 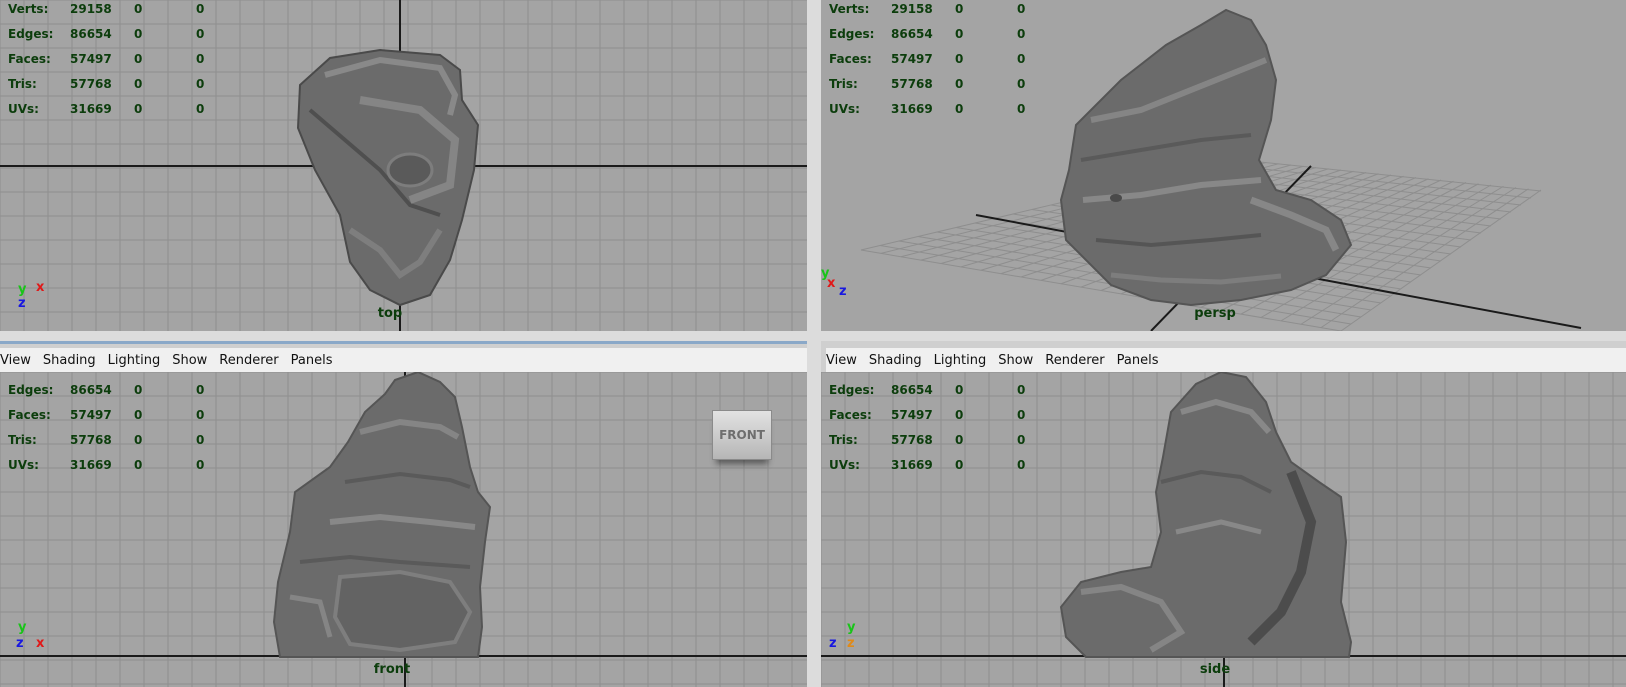 What do you see at coordinates (403, 342) in the screenshot?
I see `active-panel-highlight` at bounding box center [403, 342].